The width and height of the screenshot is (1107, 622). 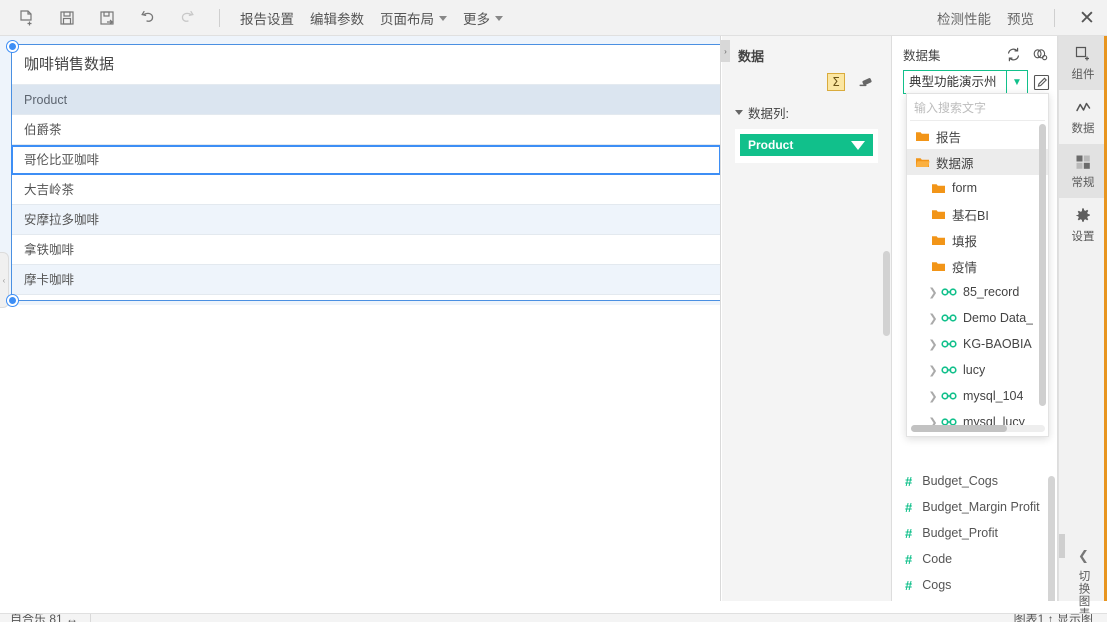 What do you see at coordinates (975, 559) in the screenshot?
I see `field-item: # Code` at bounding box center [975, 559].